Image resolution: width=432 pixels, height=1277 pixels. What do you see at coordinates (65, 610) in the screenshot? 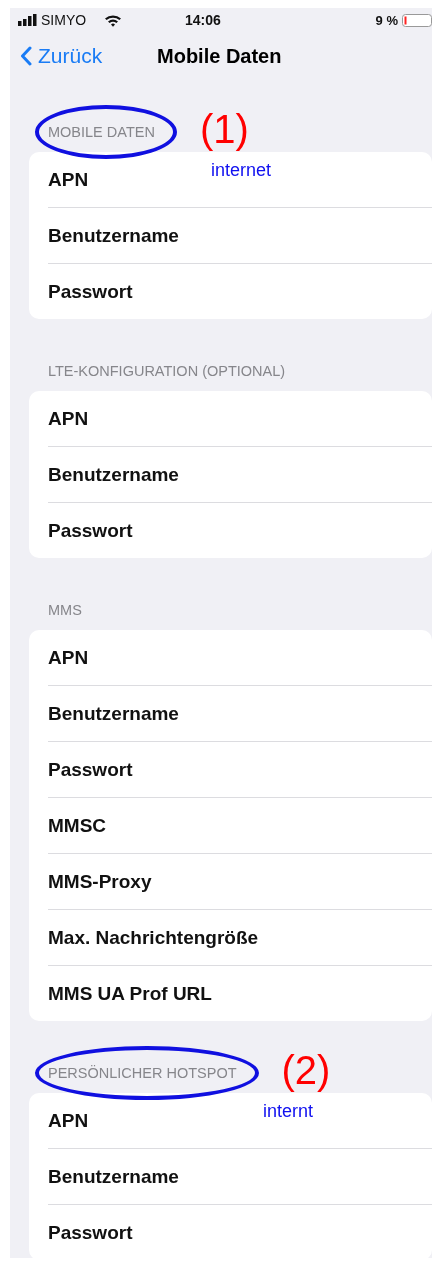
I see `section-header: MMS` at bounding box center [65, 610].